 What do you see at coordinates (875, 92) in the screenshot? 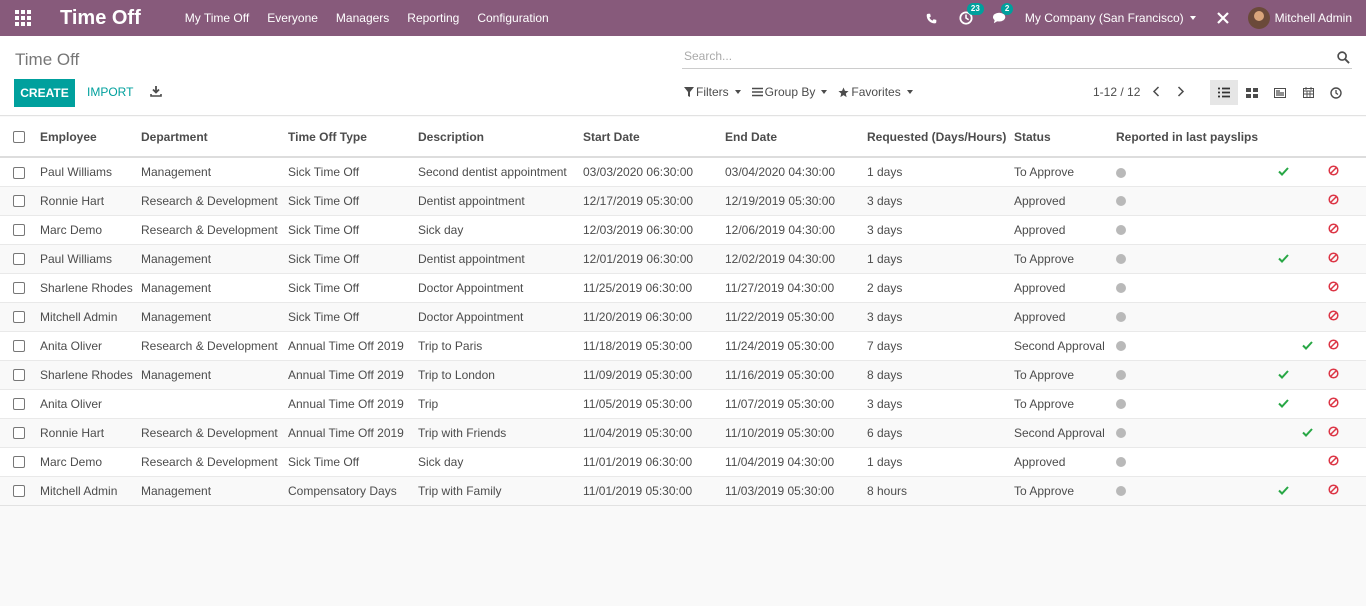
I see `favorites-dropdown: Favorites` at bounding box center [875, 92].